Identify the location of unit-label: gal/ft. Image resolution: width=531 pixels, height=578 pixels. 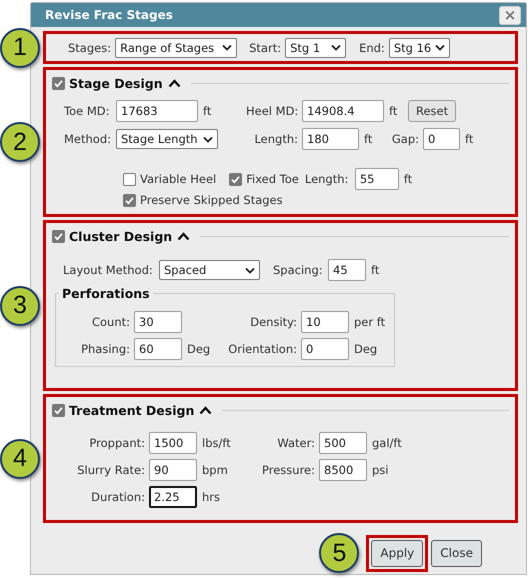
(387, 443).